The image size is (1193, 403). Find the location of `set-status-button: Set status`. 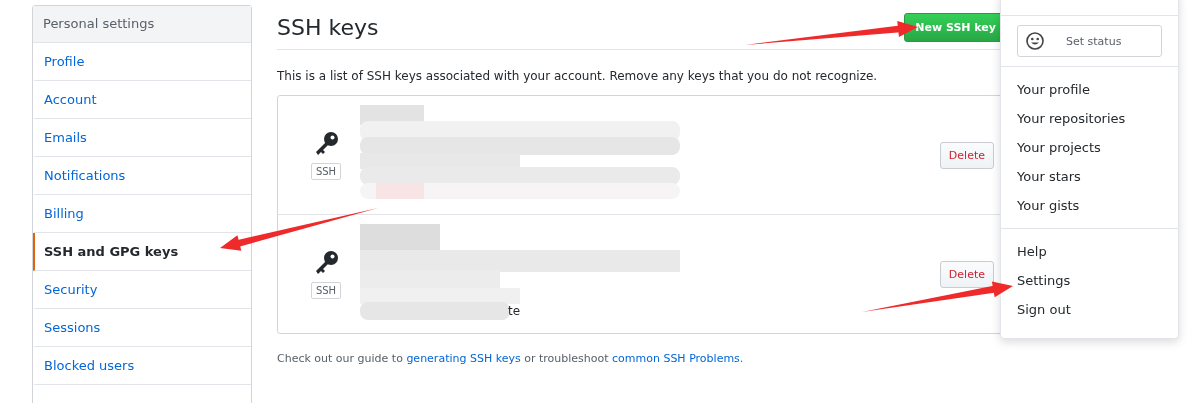

set-status-button: Set status is located at coordinates (1089, 41).